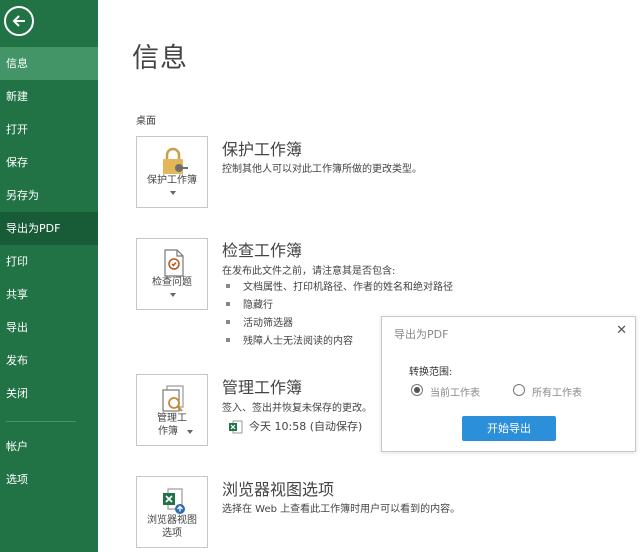  What do you see at coordinates (508, 384) in the screenshot?
I see `export-pdf-dialog: 导出为PDF ✕ 转换范围: 当前工作表 所有工作表 开始导出` at bounding box center [508, 384].